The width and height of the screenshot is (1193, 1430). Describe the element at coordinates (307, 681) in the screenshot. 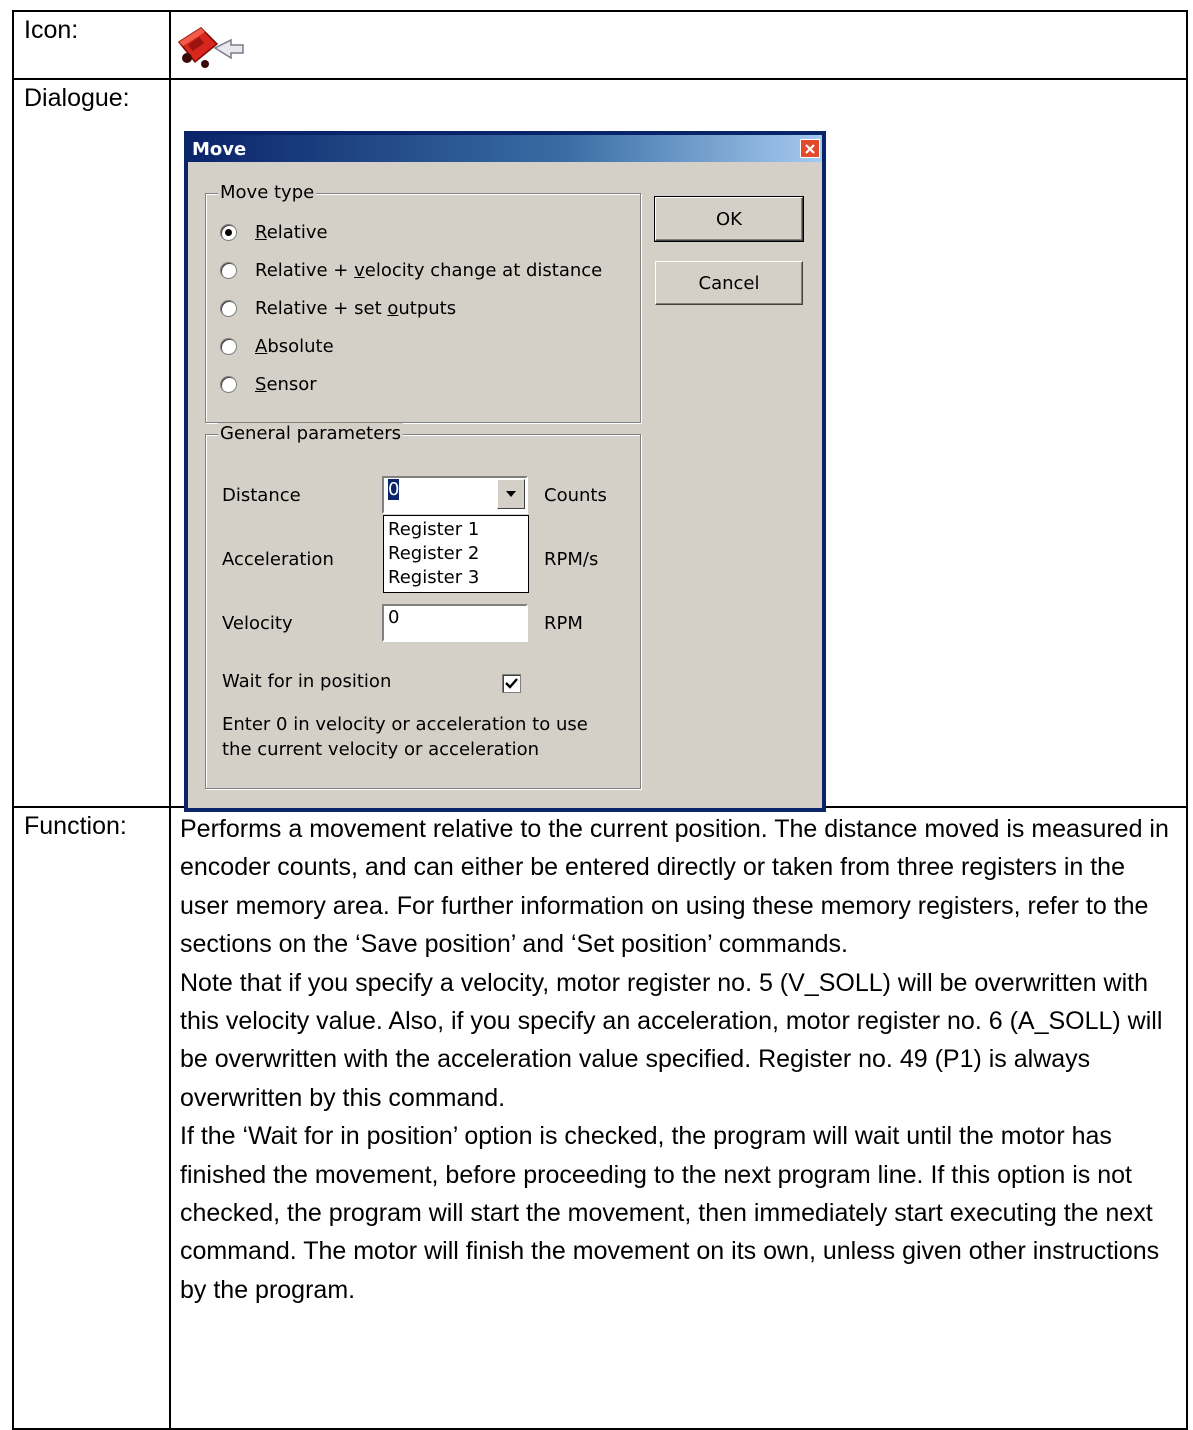

I see `wait-in-position-label: Wait for in position` at that location.